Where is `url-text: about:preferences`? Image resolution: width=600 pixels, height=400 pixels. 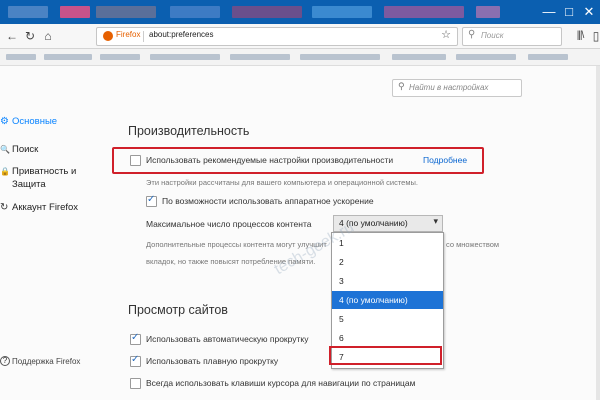
url-text: about:preferences is located at coordinates (181, 34).